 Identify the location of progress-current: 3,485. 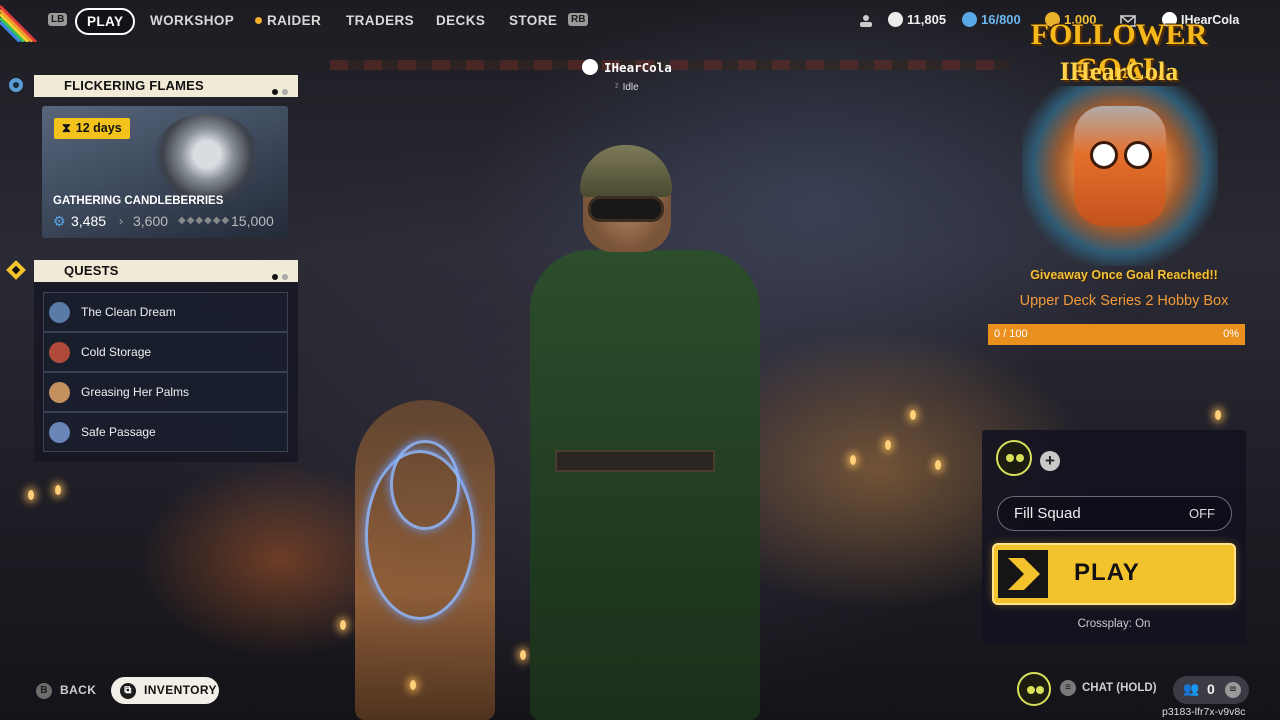
(89, 221).